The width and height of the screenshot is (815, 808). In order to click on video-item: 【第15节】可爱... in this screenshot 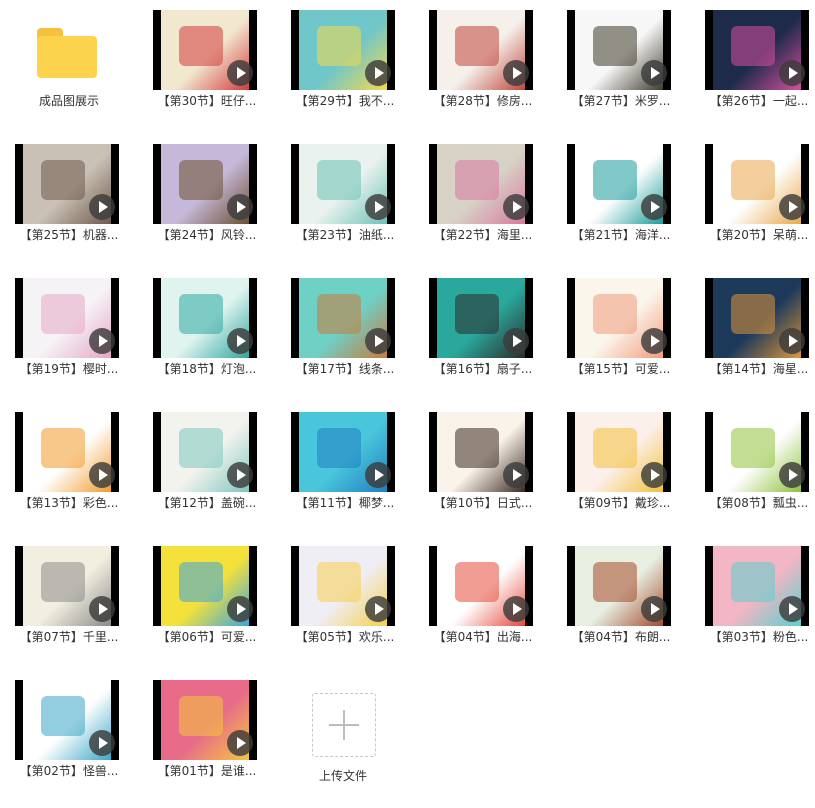, I will do `click(621, 332)`.